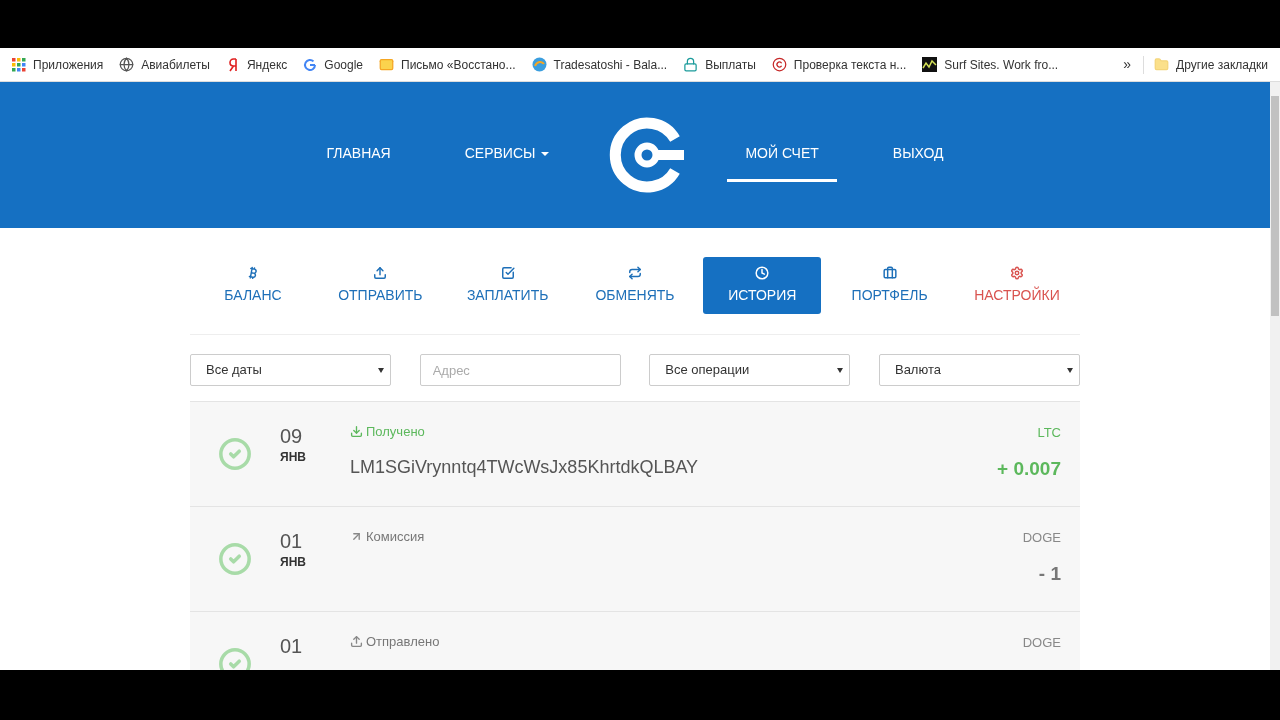 This screenshot has height=720, width=1280. What do you see at coordinates (127, 64) in the screenshot?
I see `globe-icon` at bounding box center [127, 64].